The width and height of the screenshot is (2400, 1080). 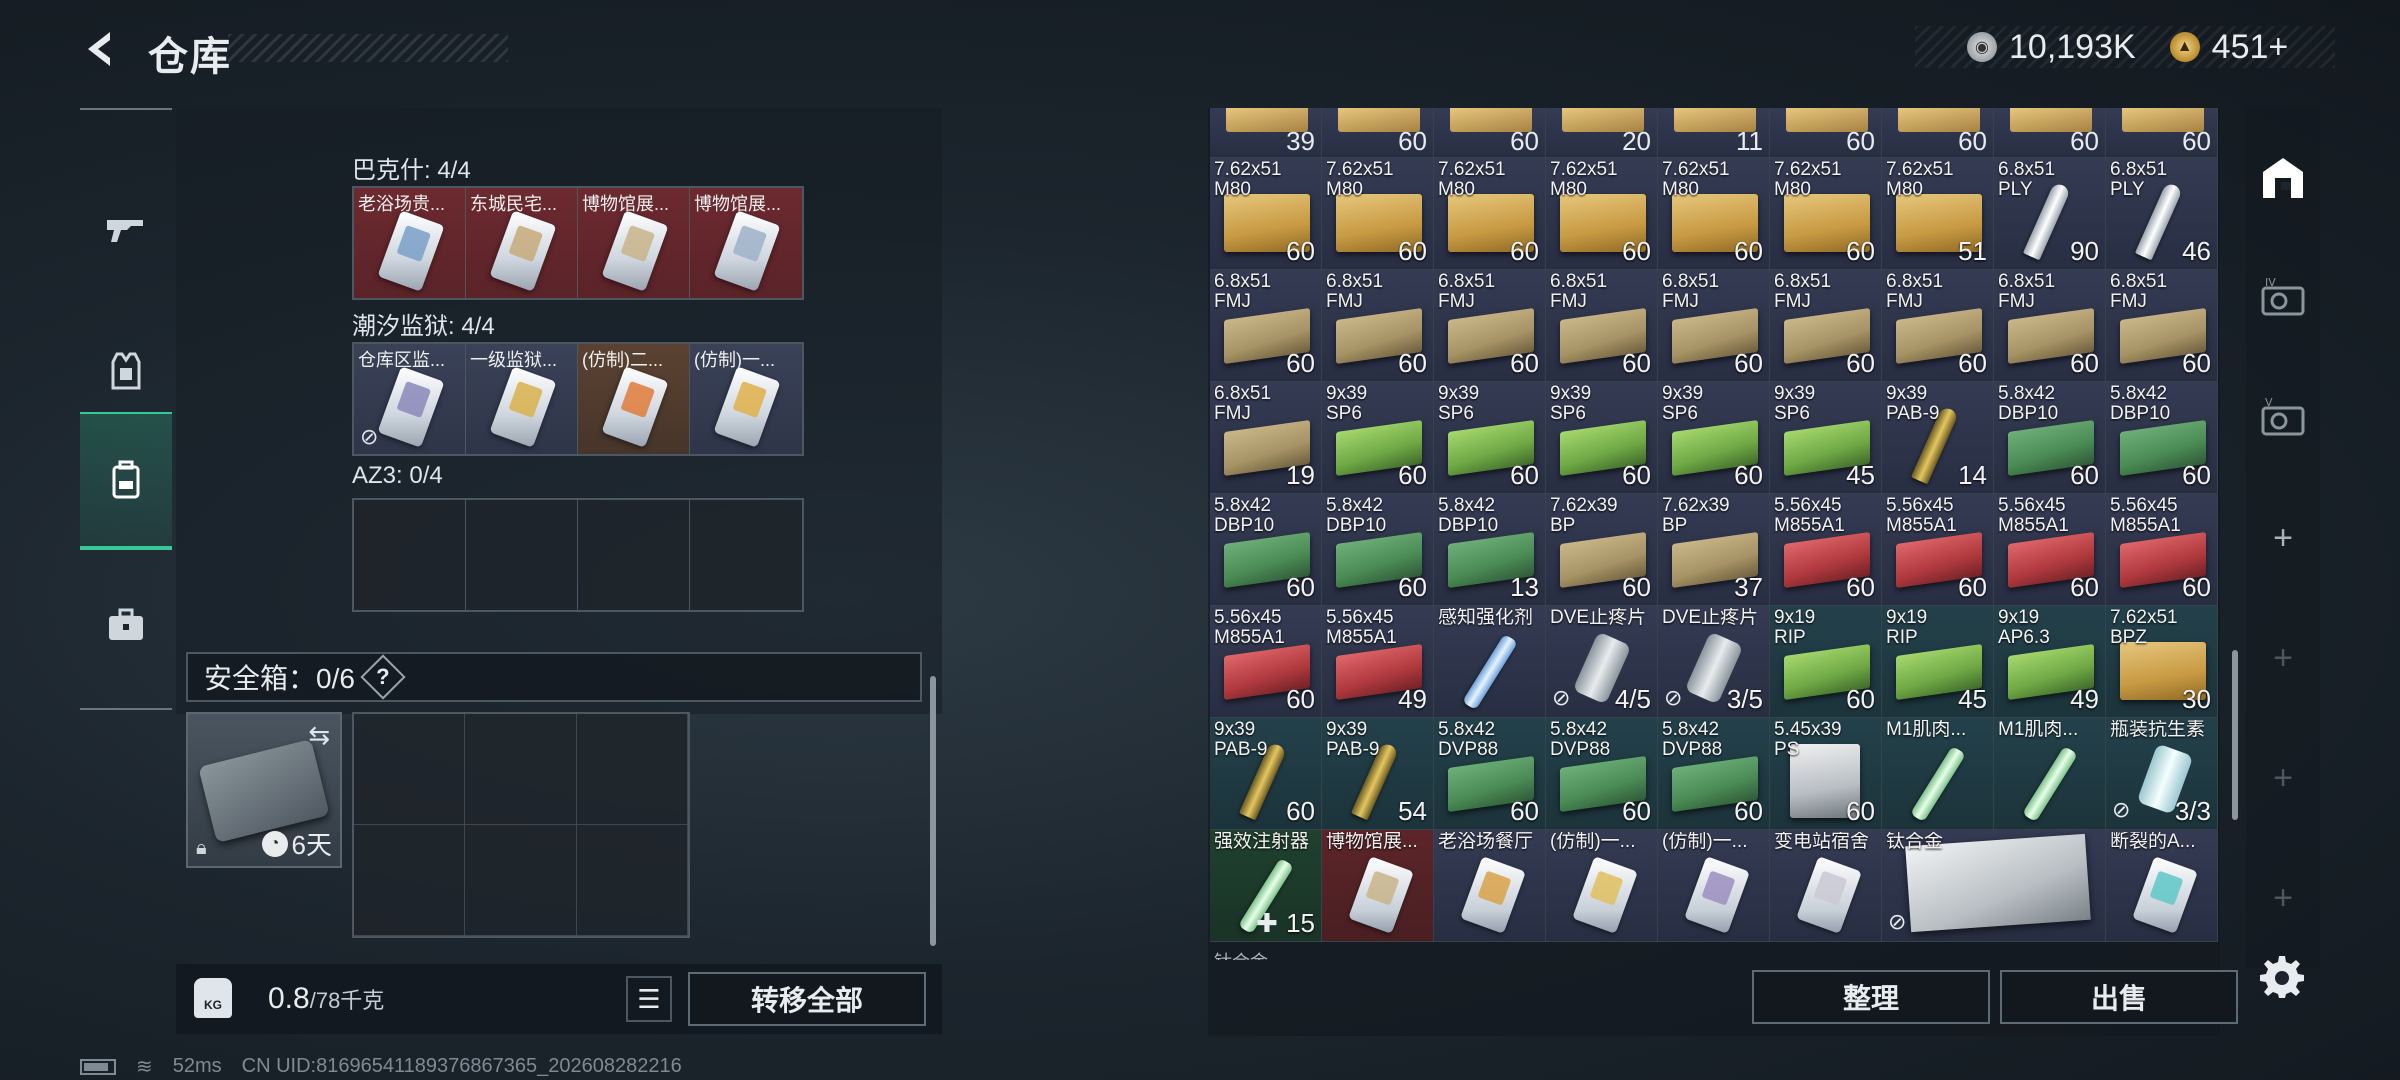 I want to click on swap-icon: ⇆, so click(x=319, y=735).